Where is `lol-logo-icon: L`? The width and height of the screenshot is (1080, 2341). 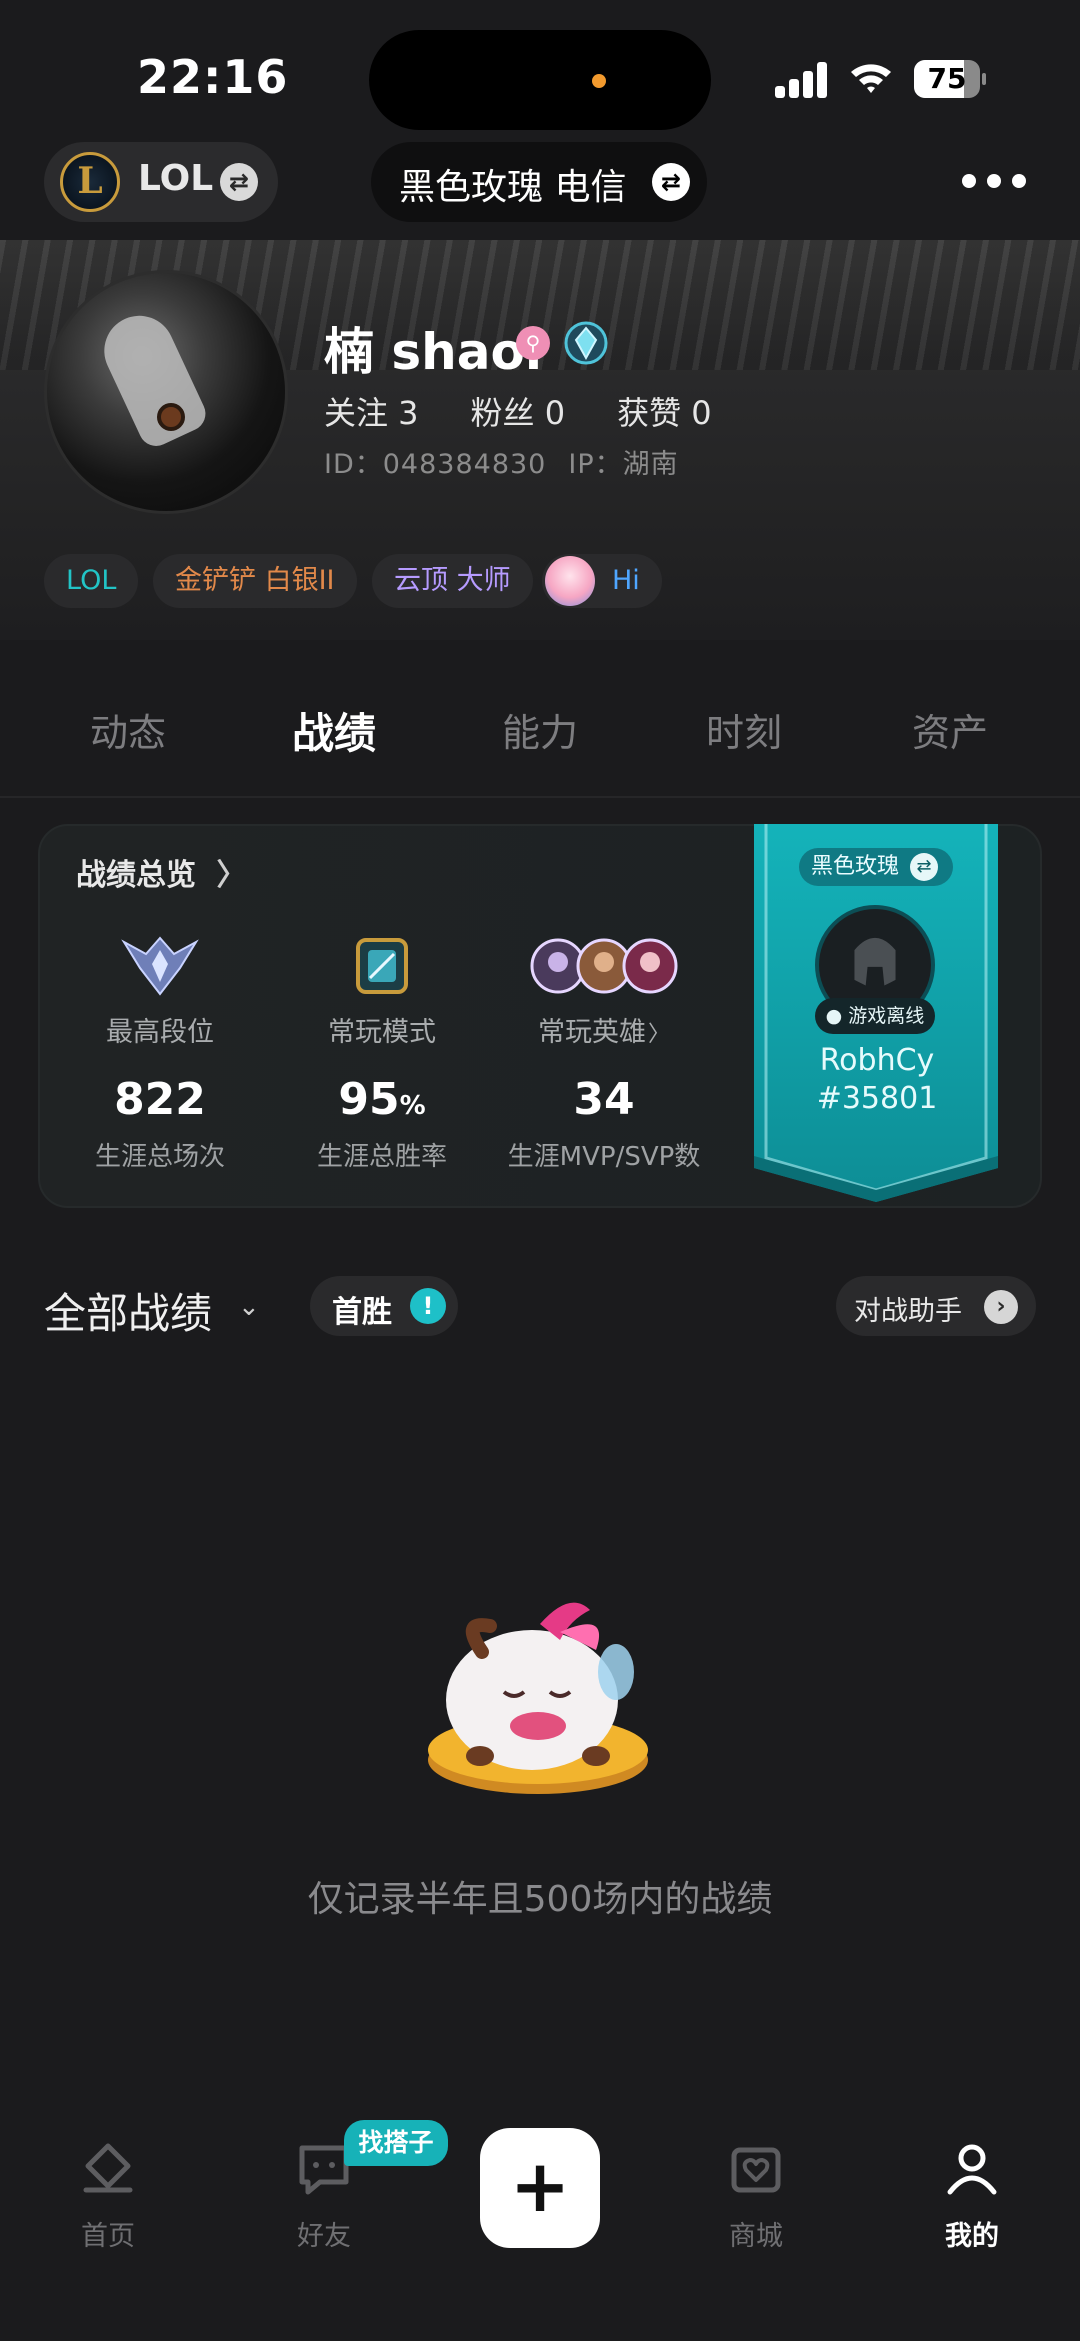
lol-logo-icon: L is located at coordinates (90, 182).